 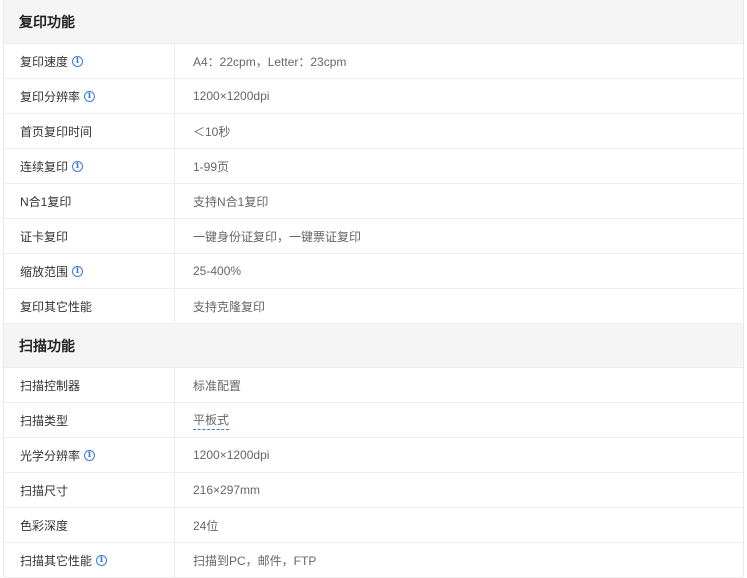 I want to click on spec-row-n-in-1-copy: N合1复印 支持N合1复印, so click(x=373, y=201).